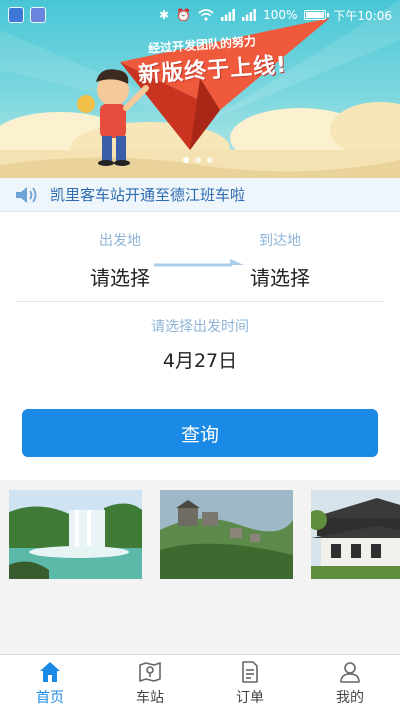  I want to click on status-bar: ✱ ⏰ 100% 下午10:06, so click(200, 15).